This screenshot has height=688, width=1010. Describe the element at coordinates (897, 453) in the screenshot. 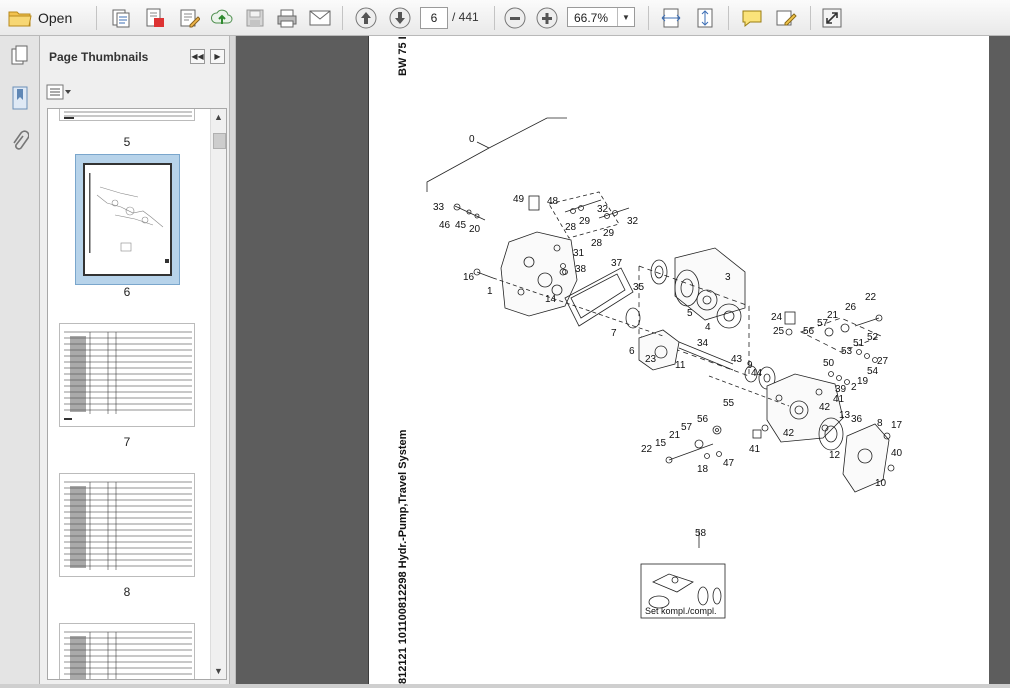

I see `callout-label: 40` at that location.